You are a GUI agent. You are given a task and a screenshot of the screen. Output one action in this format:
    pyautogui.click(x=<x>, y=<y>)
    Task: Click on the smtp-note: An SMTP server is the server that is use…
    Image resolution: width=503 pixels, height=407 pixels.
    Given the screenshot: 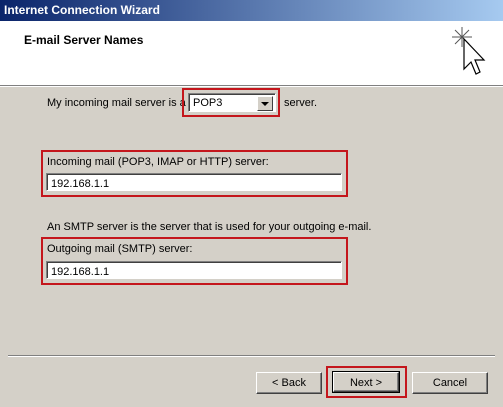 What is the action you would take?
    pyautogui.click(x=209, y=227)
    